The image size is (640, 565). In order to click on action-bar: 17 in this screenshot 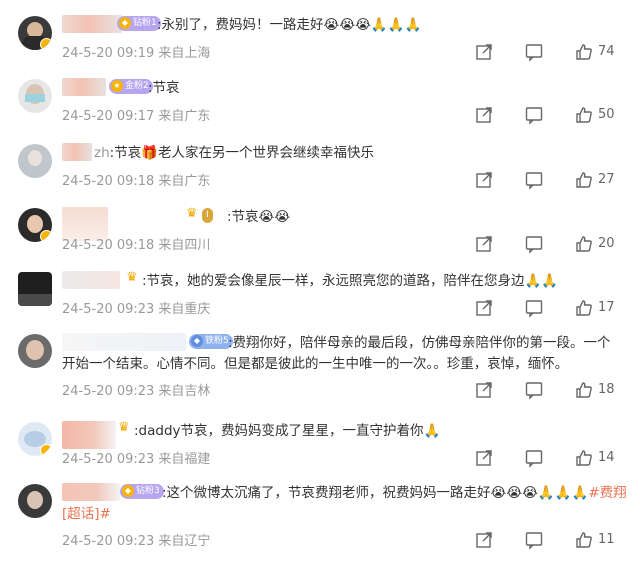, I will do `click(555, 308)`.